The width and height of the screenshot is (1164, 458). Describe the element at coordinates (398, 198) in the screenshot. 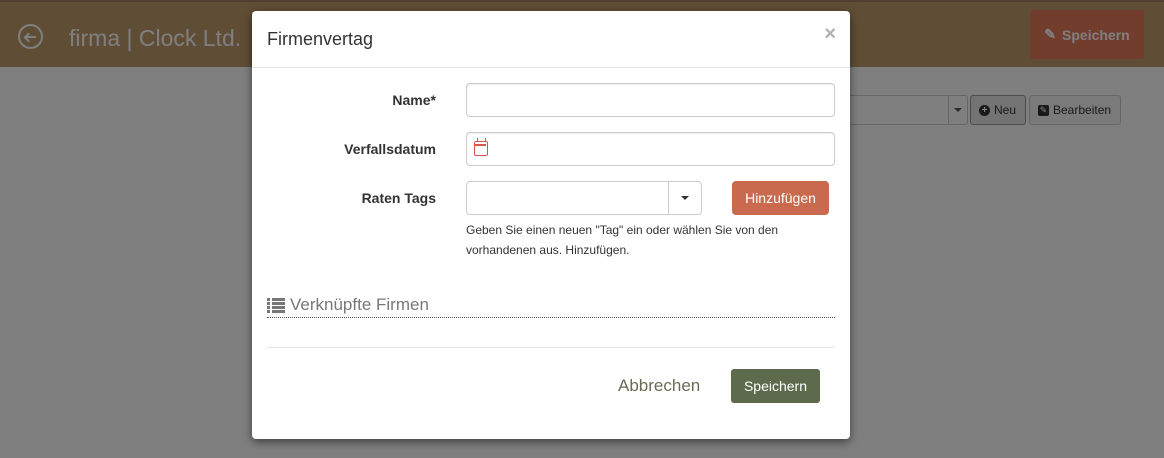

I see `tags-label: Raten Tags` at that location.